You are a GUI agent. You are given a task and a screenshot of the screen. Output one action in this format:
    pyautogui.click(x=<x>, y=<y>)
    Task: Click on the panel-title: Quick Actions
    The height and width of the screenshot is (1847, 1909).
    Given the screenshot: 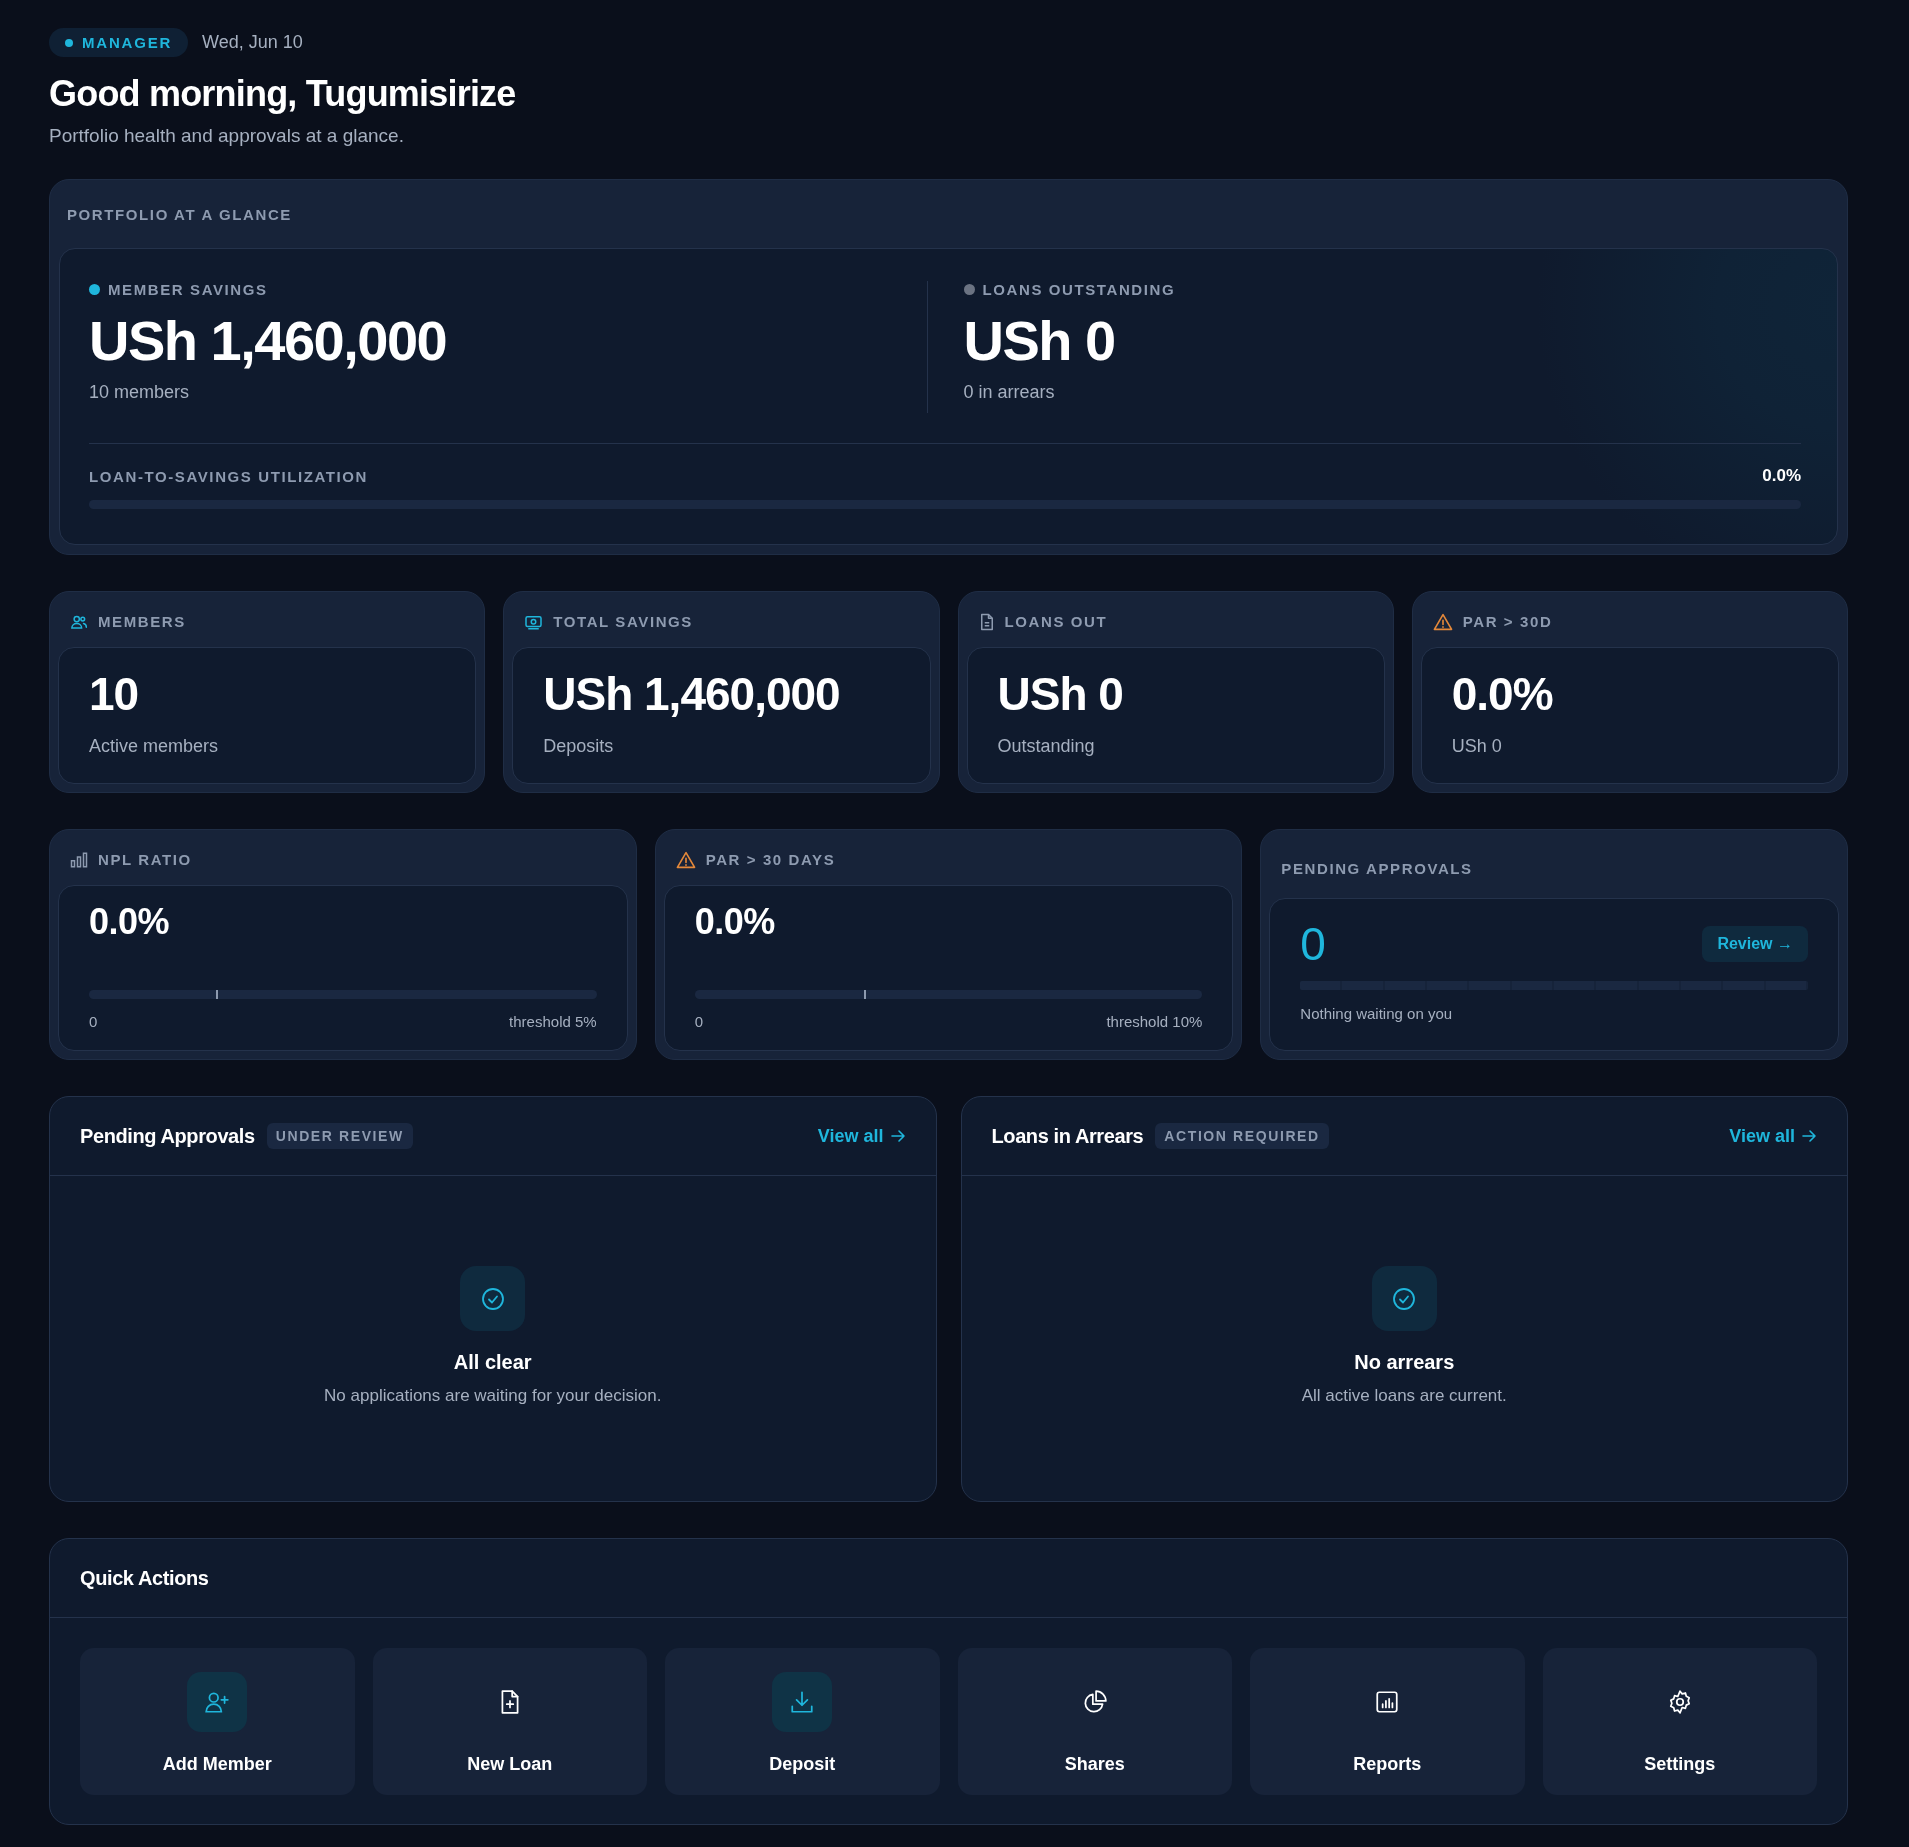 What is the action you would take?
    pyautogui.click(x=144, y=1578)
    